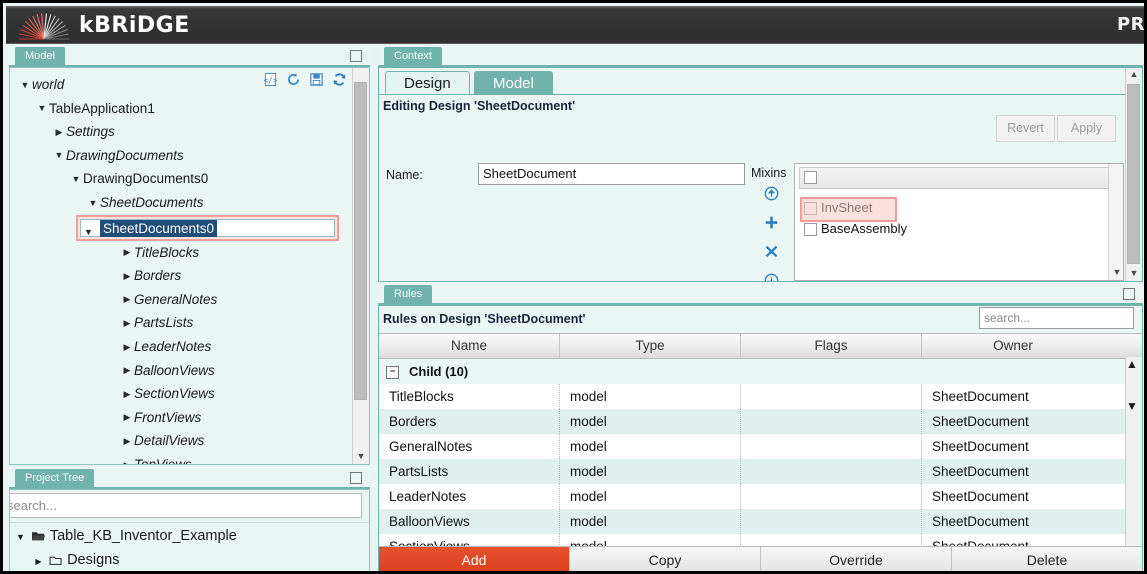 This screenshot has width=1147, height=574. Describe the element at coordinates (760, 471) in the screenshot. I see `table-row: PartsLists model SheetDocument` at that location.